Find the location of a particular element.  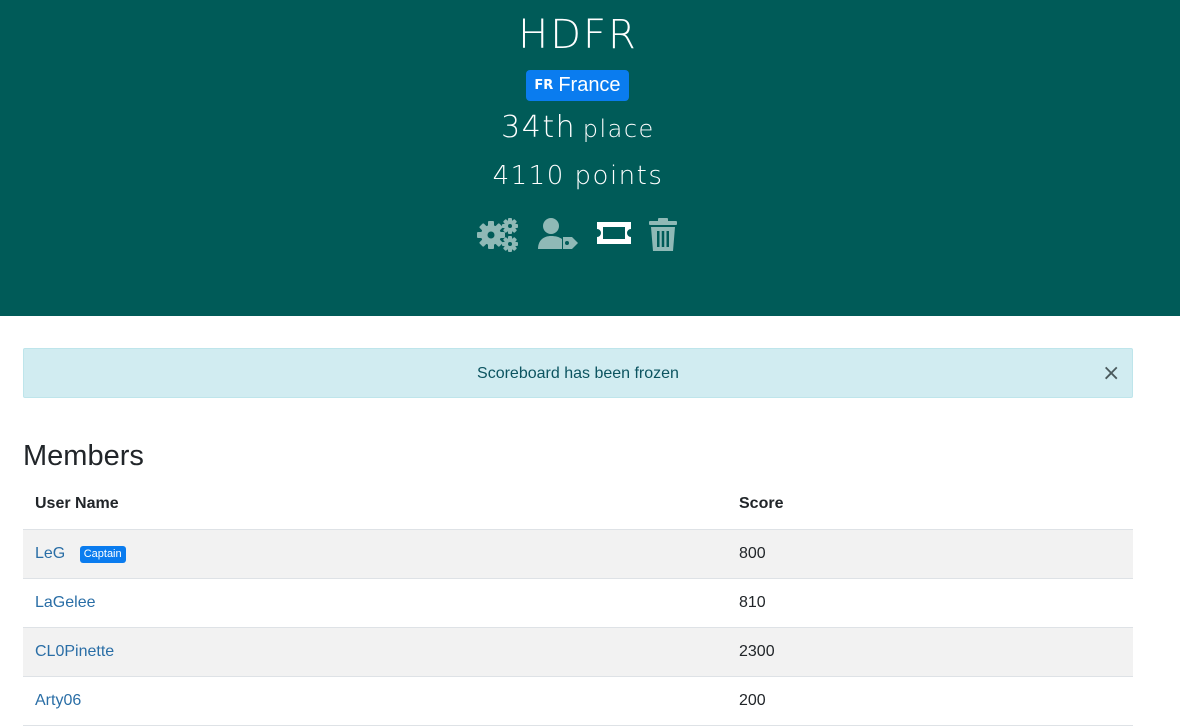

delete-team-button is located at coordinates (663, 234).